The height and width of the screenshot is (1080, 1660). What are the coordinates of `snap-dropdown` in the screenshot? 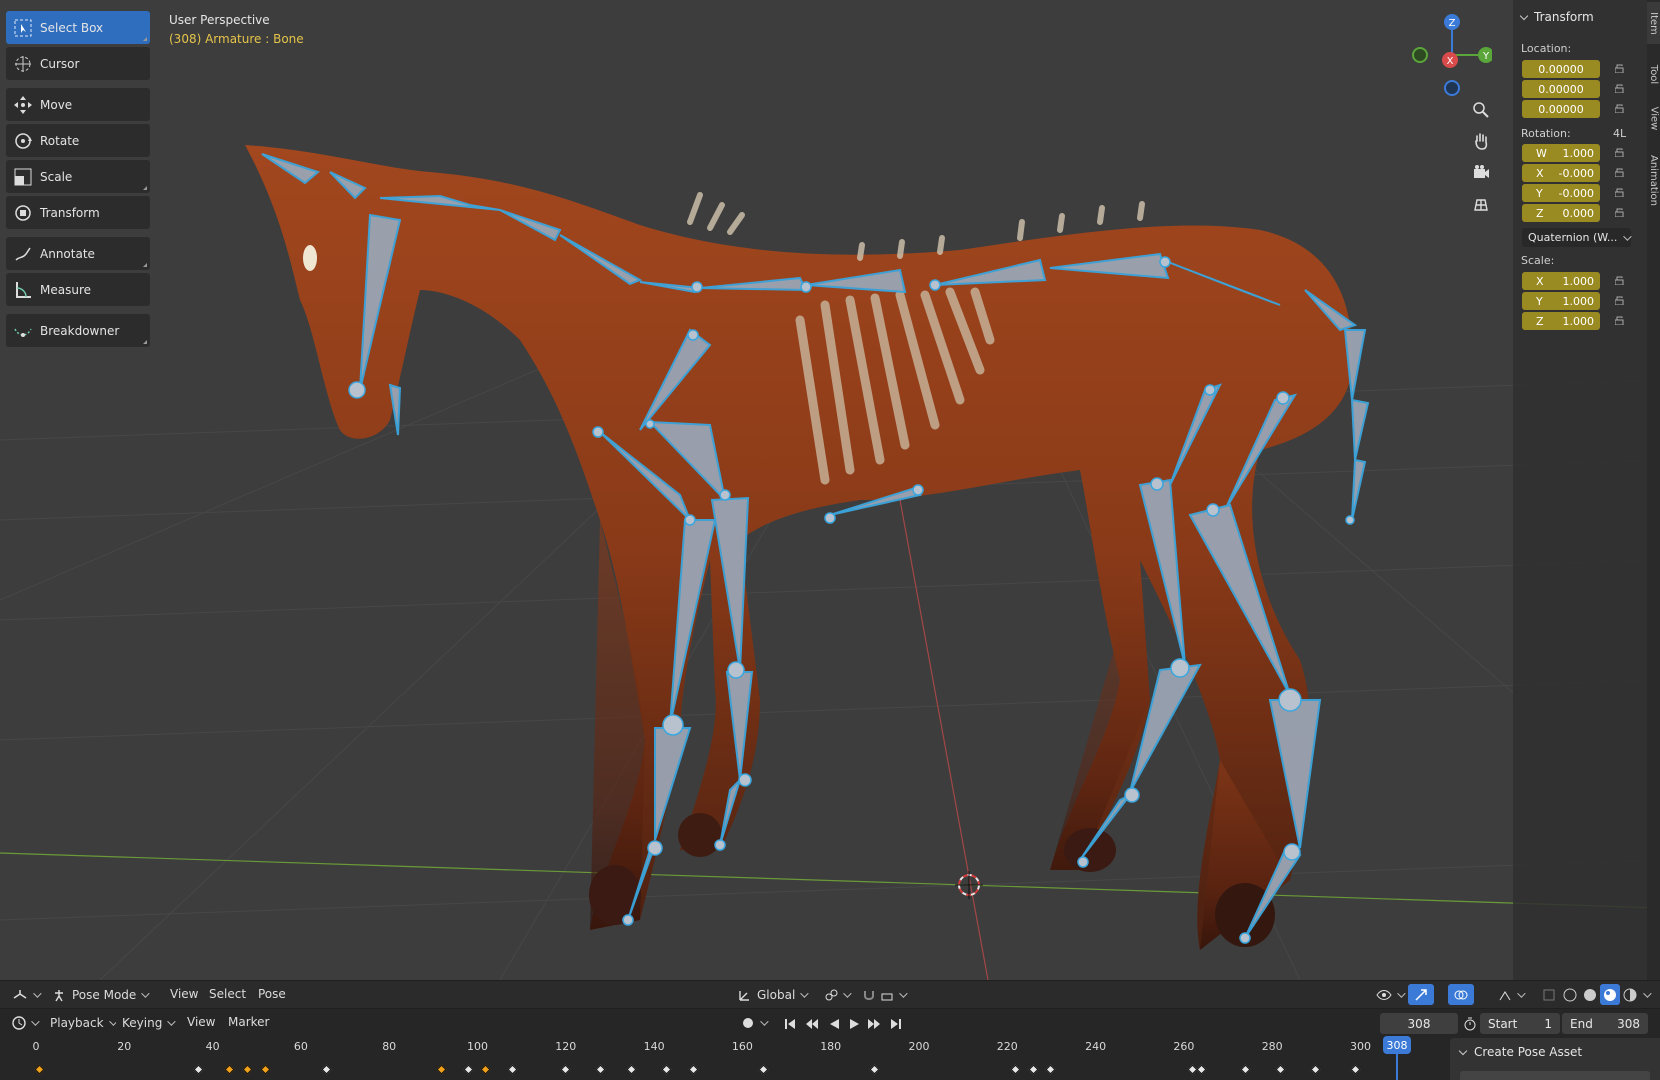 It's located at (883, 994).